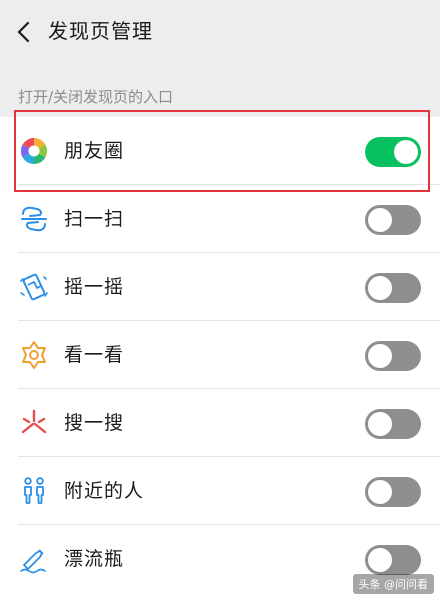  What do you see at coordinates (34, 421) in the screenshot?
I see `search-icon` at bounding box center [34, 421].